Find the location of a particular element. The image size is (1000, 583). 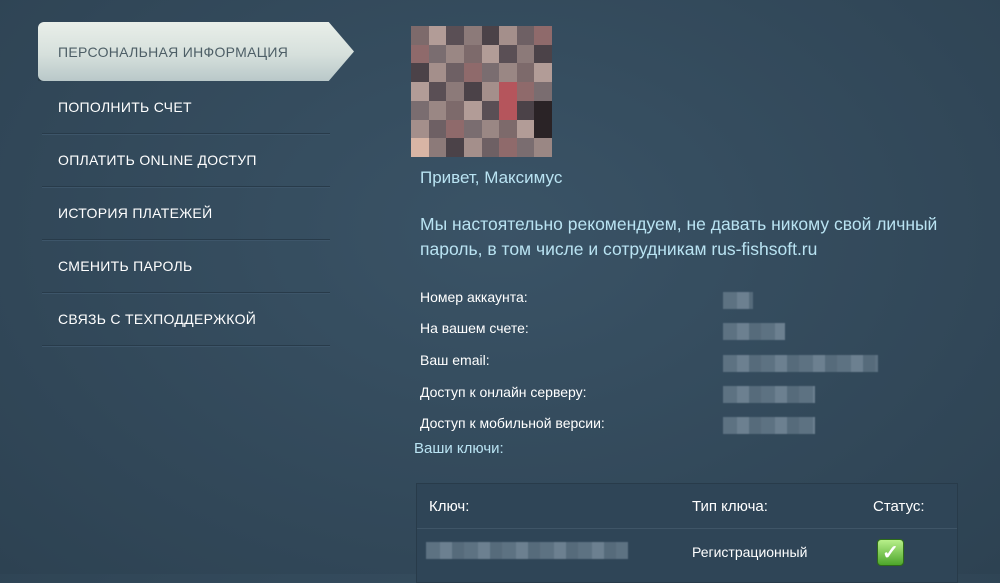

column-header-key: Ключ: is located at coordinates (449, 506).